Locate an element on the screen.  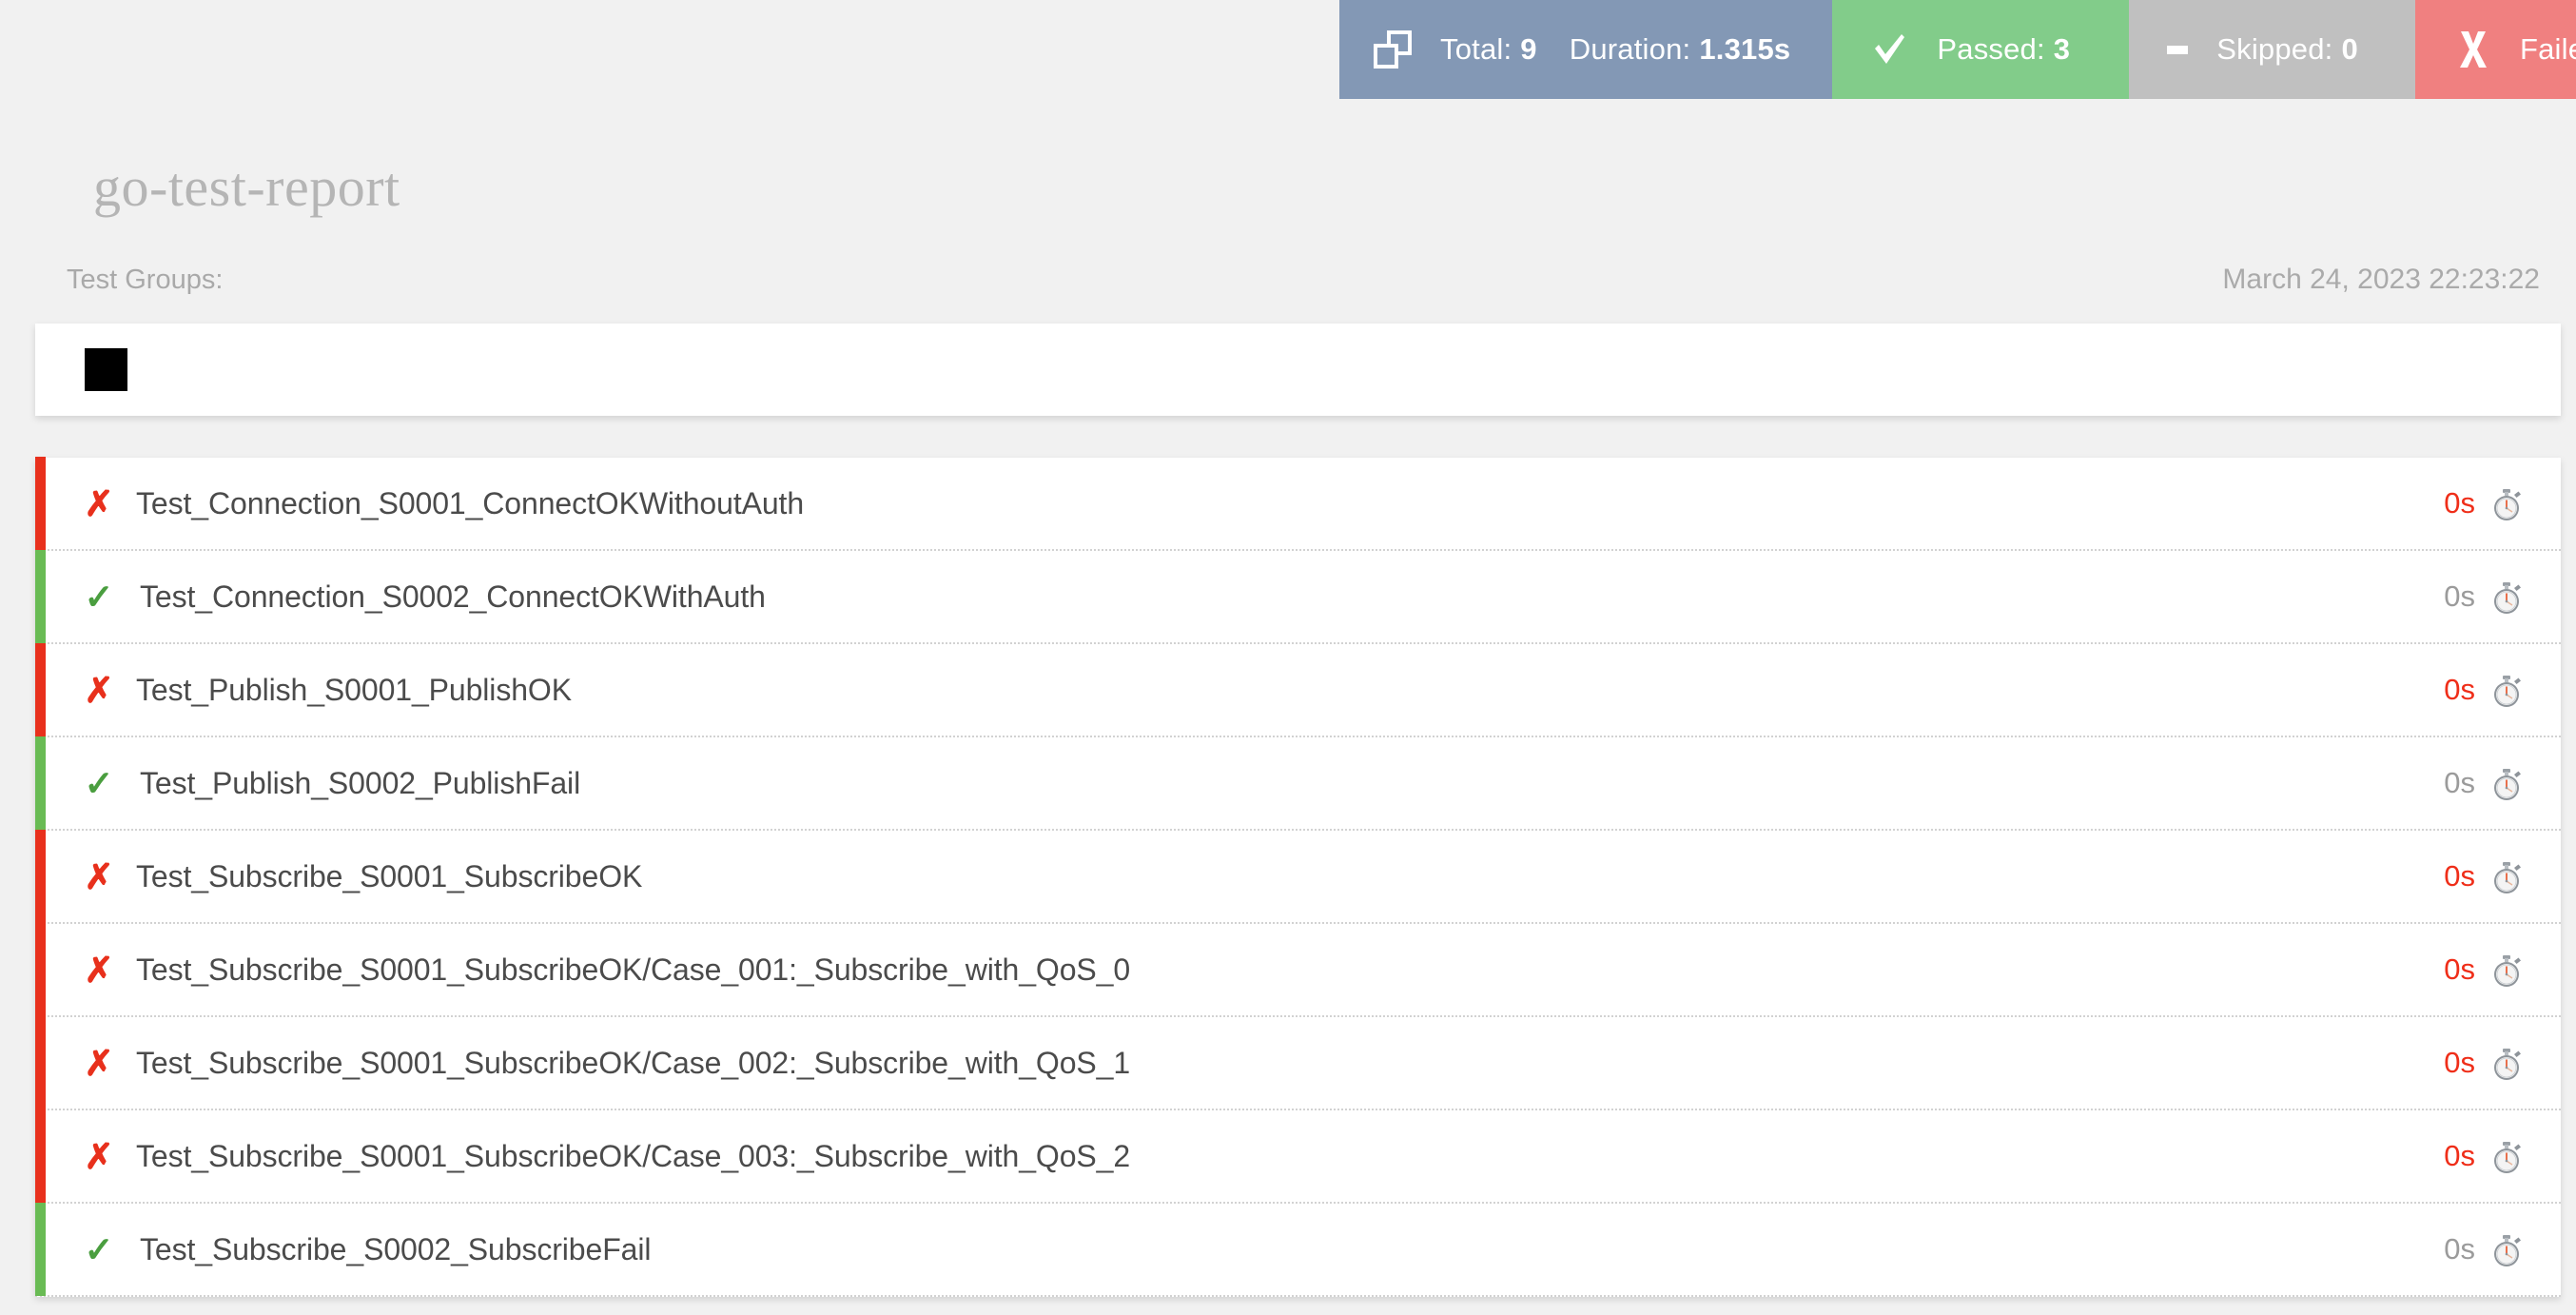
duration-value: 1.315s is located at coordinates (1745, 49).